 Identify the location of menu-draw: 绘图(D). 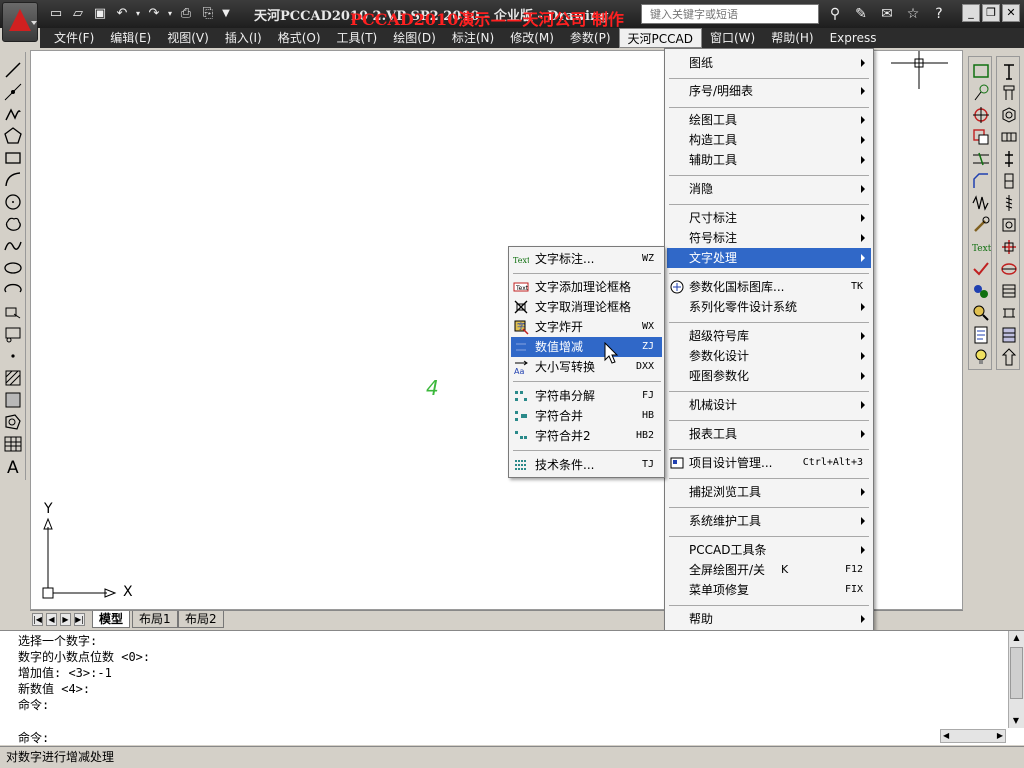
(414, 38).